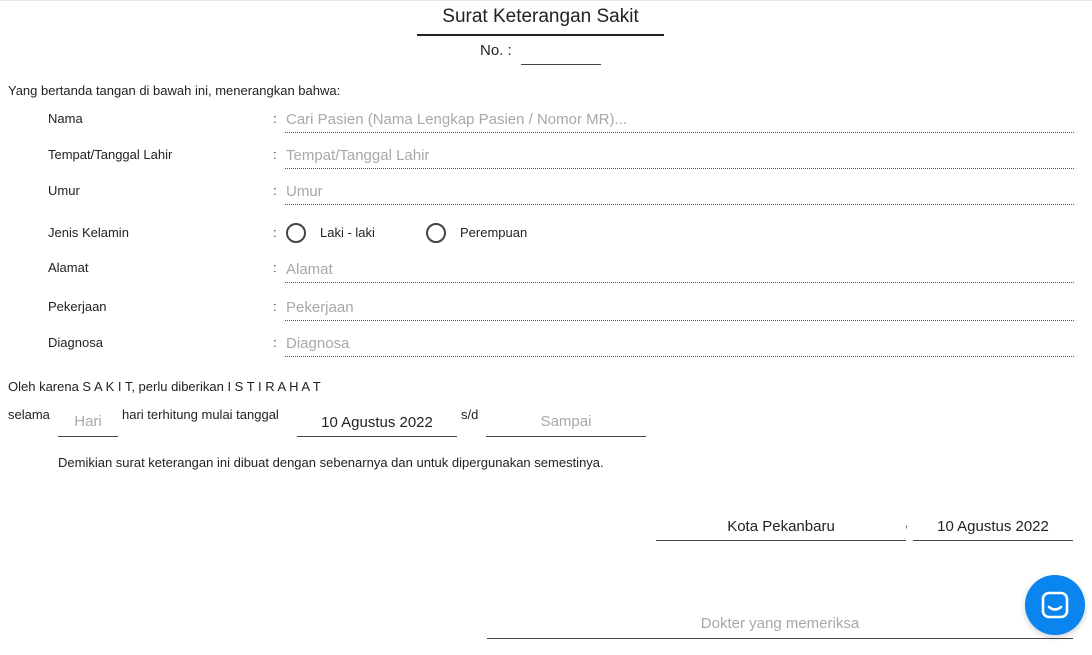 Image resolution: width=1092 pixels, height=655 pixels. What do you see at coordinates (377, 421) in the screenshot?
I see `start-date-input: 10 Agustus 2022` at bounding box center [377, 421].